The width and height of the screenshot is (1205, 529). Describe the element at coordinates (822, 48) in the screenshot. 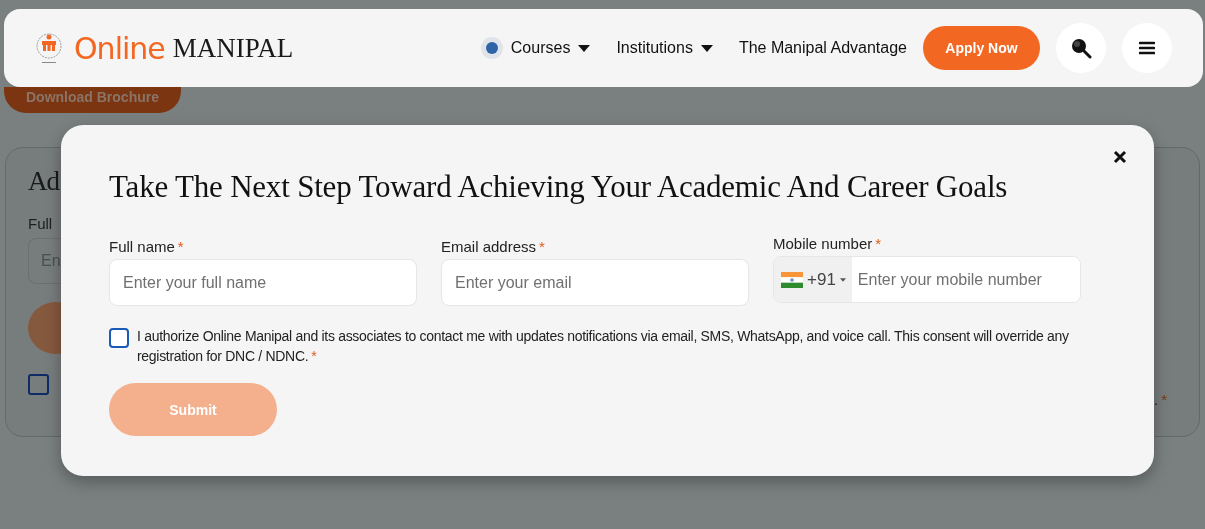

I see `nav-link: The Manipal Advantage` at that location.